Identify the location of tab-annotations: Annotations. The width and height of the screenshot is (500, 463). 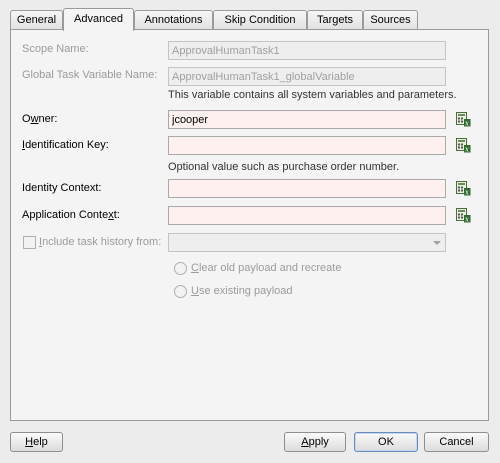
(173, 20).